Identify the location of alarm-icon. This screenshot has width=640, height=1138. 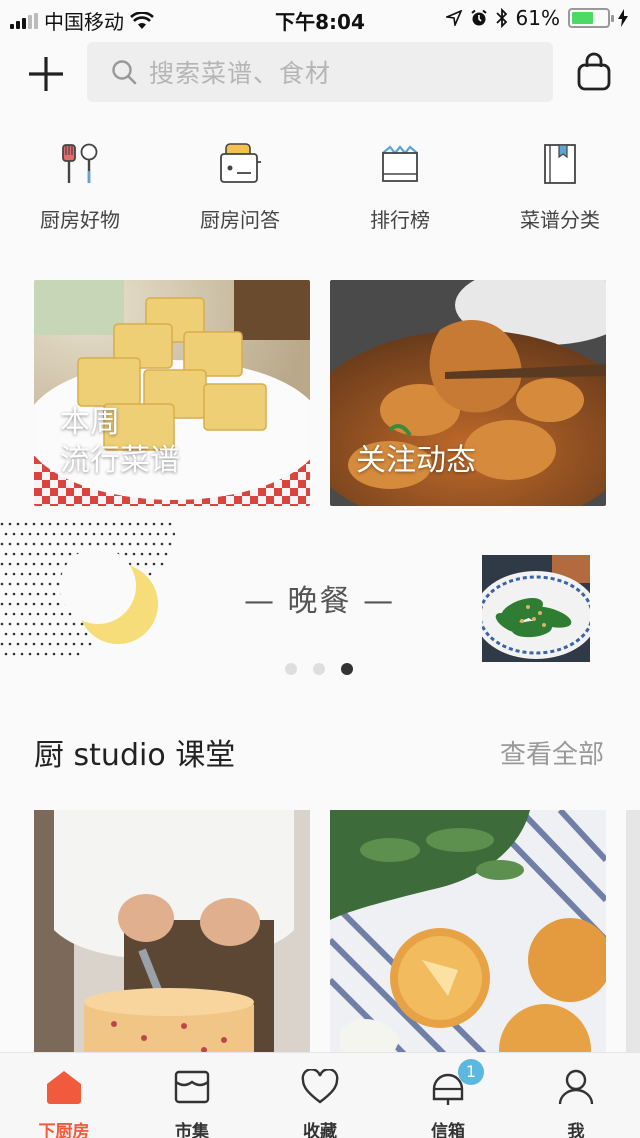
(478, 17).